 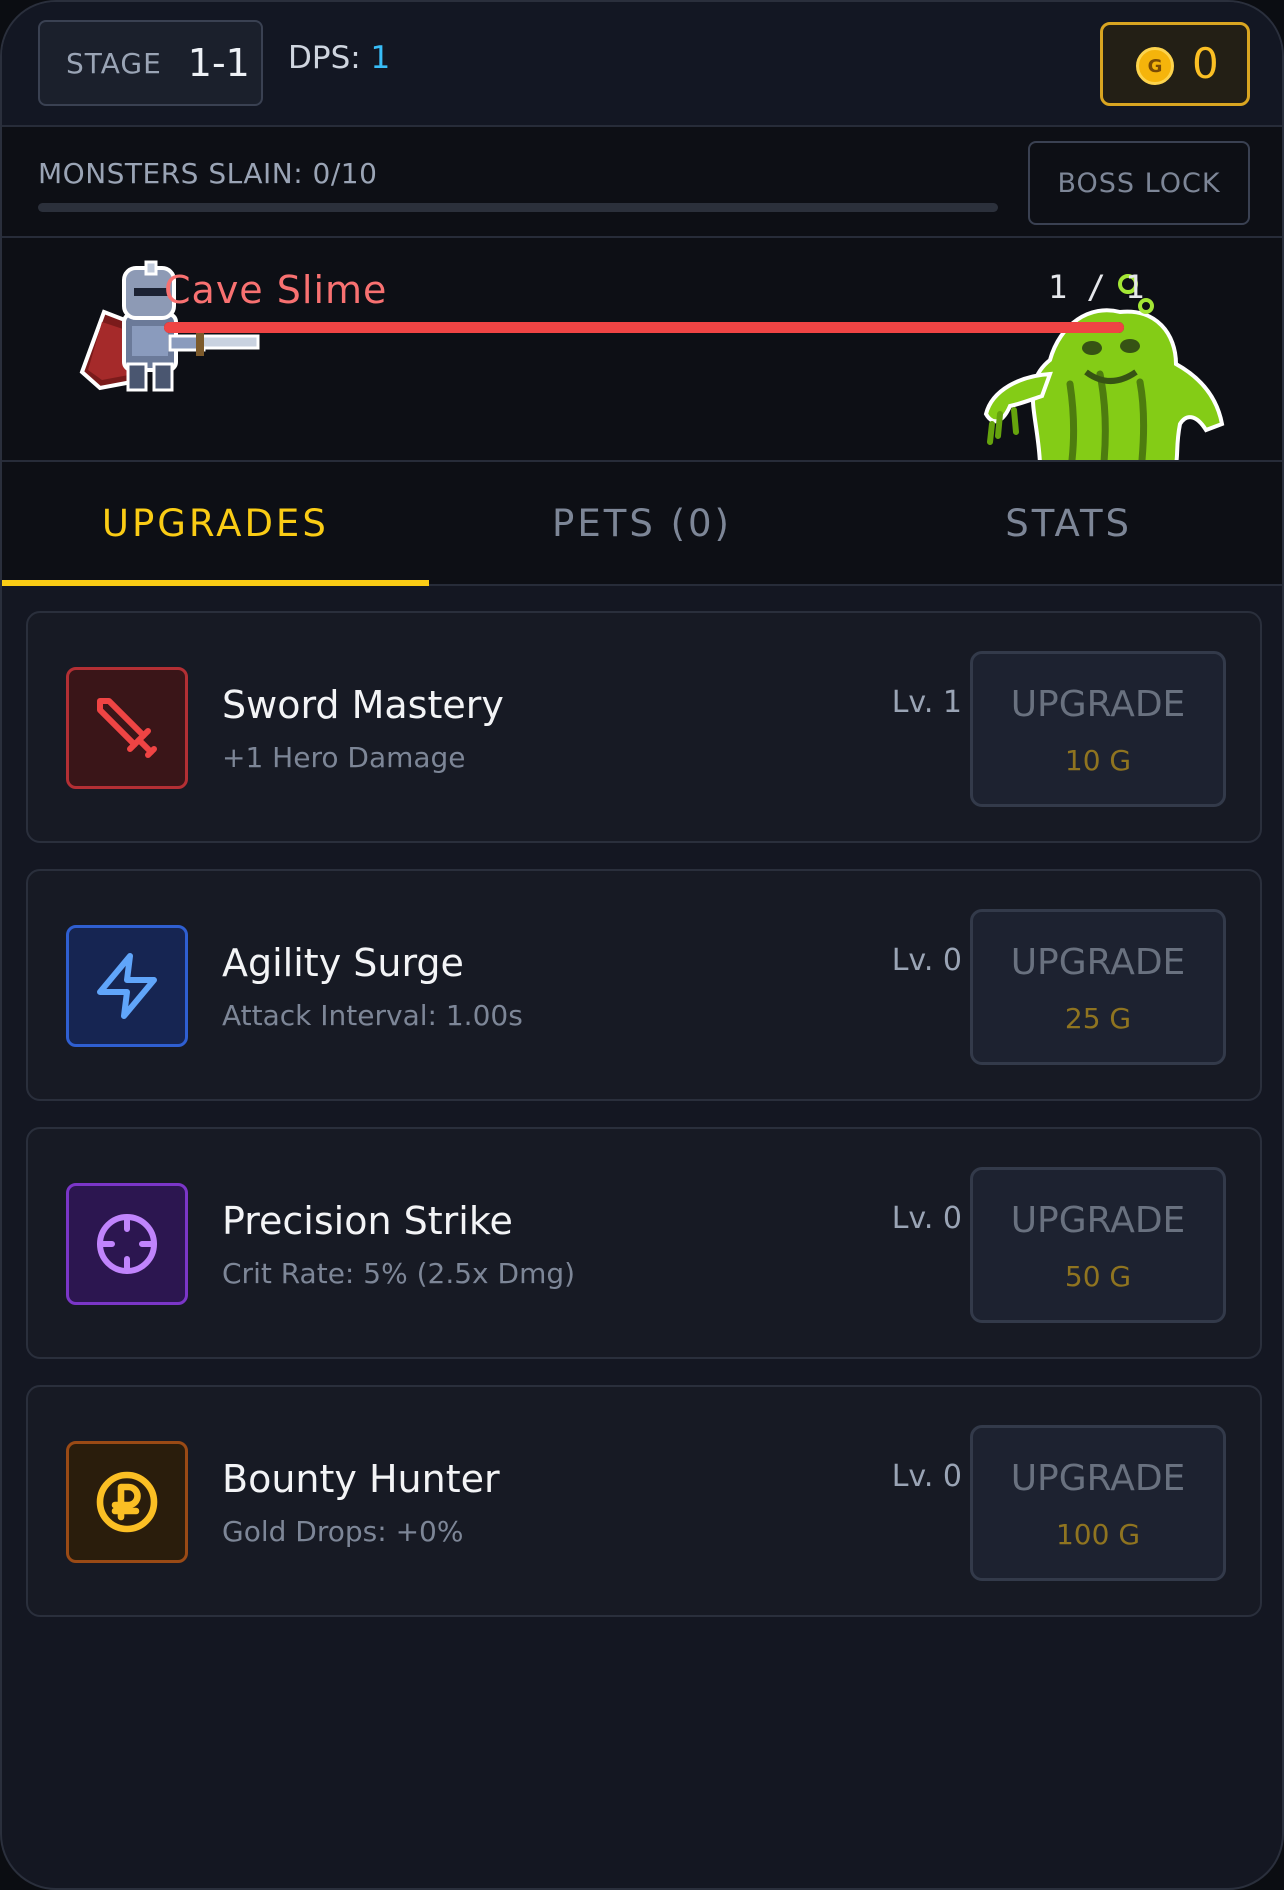 What do you see at coordinates (276, 290) in the screenshot?
I see `enemy-name: Cave Slime` at bounding box center [276, 290].